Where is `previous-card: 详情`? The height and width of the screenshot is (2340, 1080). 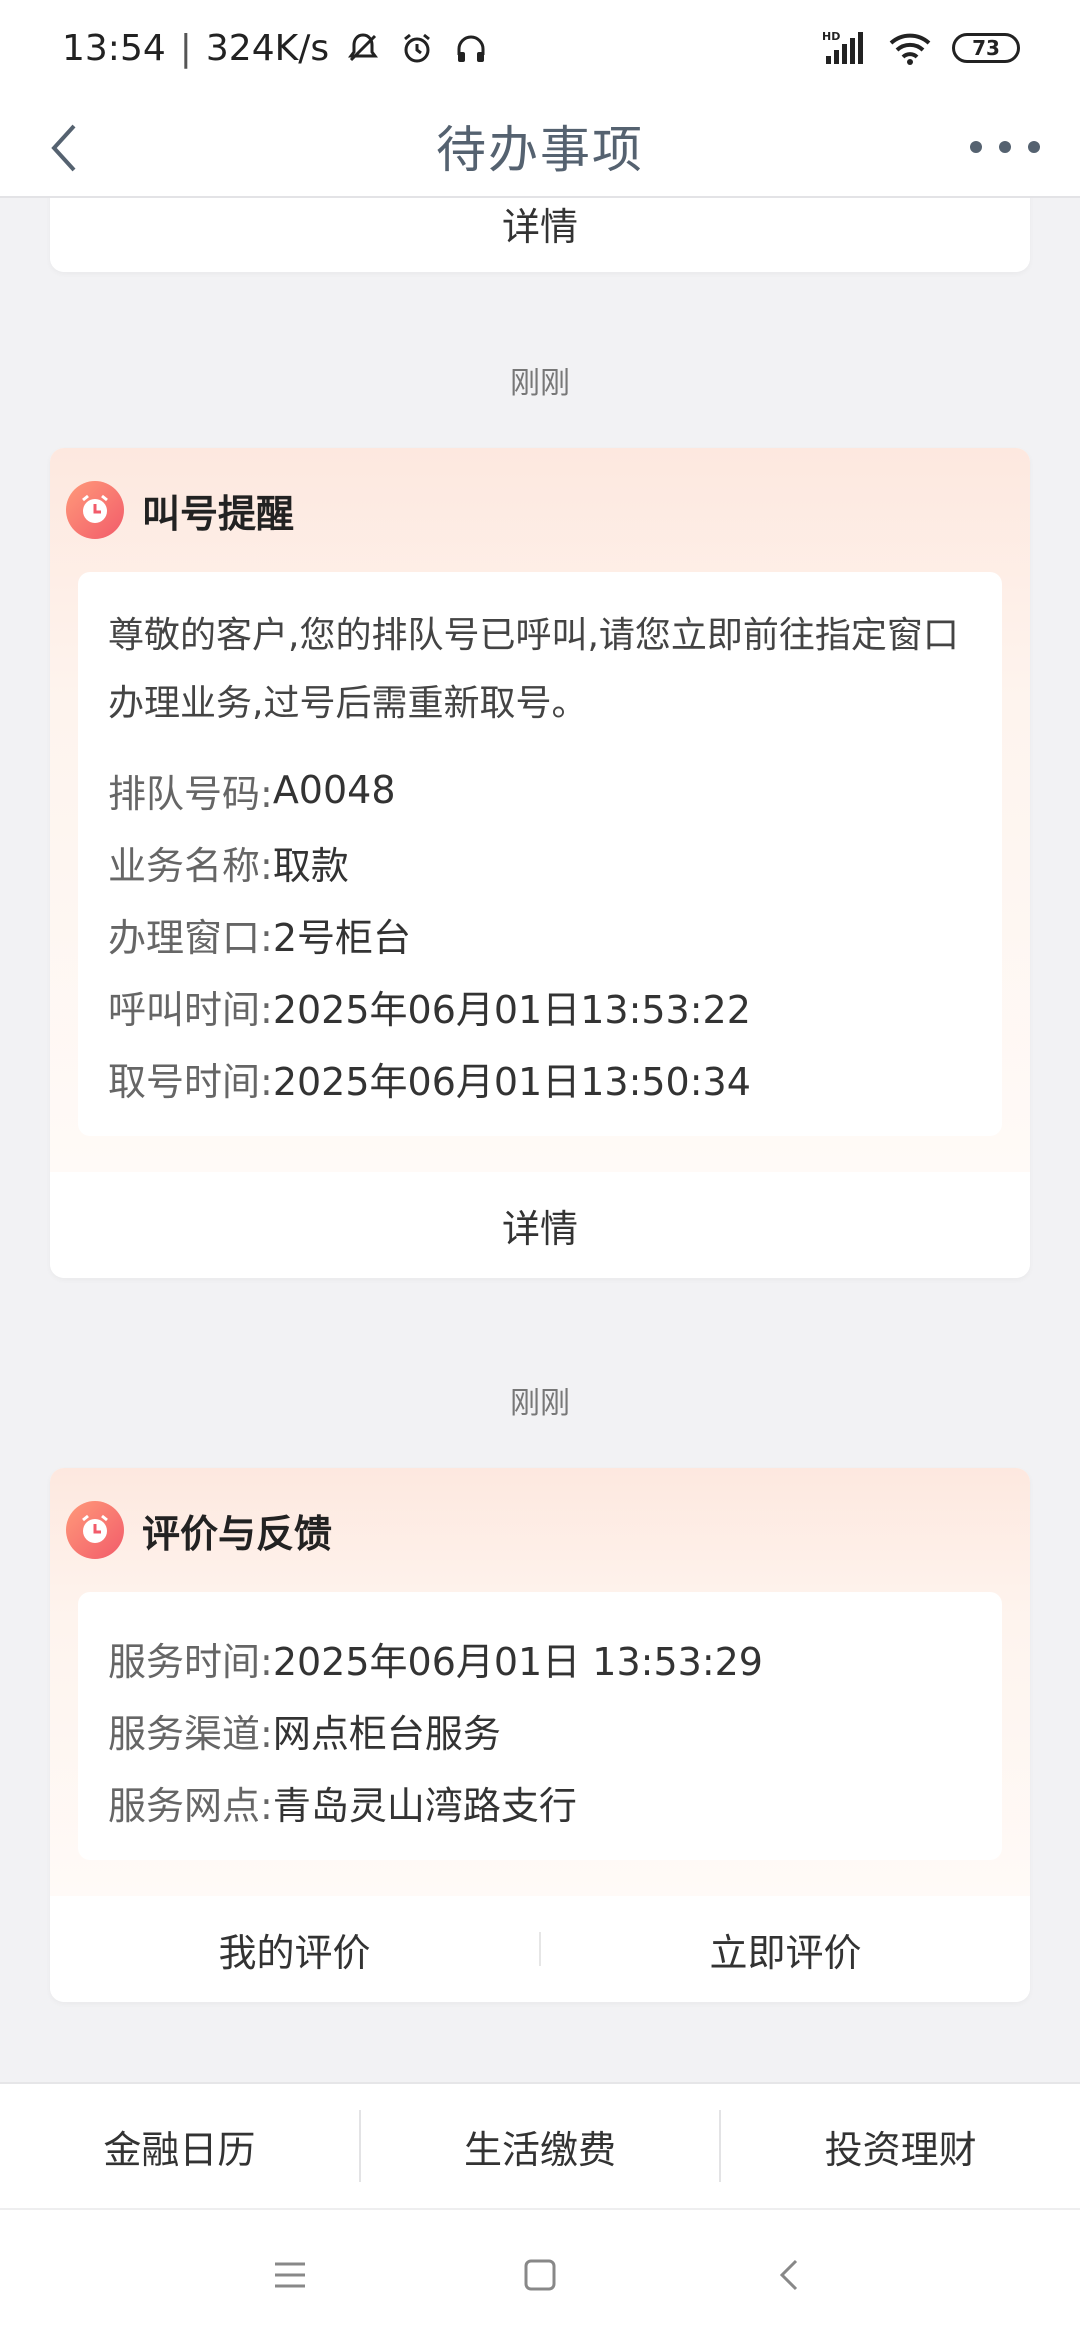
previous-card: 详情 is located at coordinates (540, 235).